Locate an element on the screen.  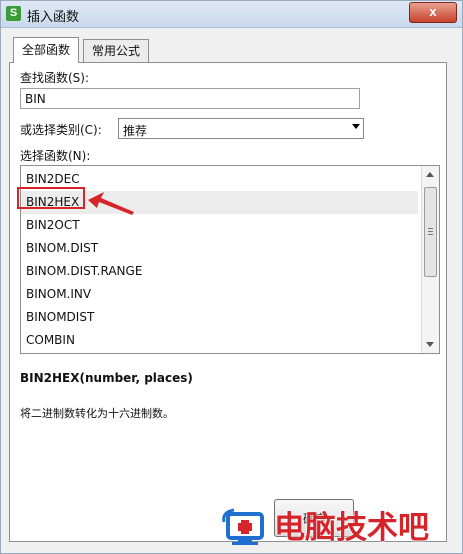
category-select: 推荐 is located at coordinates (241, 128).